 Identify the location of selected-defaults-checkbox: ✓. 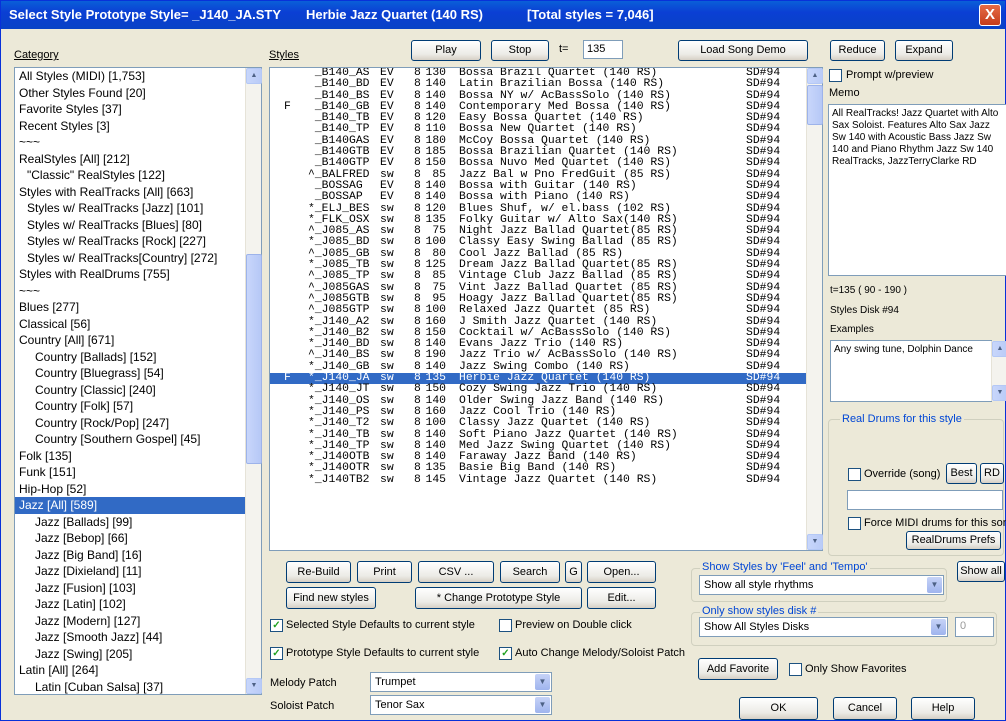
(276, 625).